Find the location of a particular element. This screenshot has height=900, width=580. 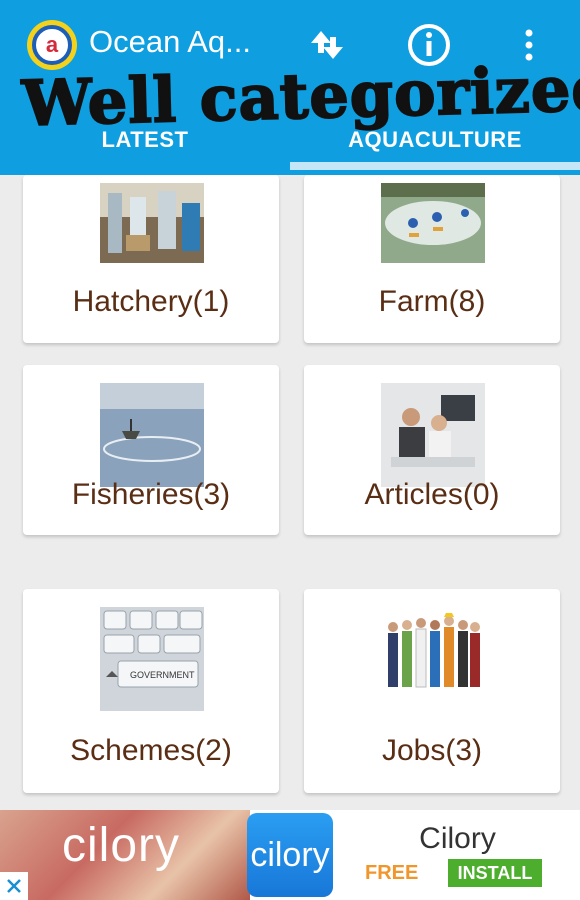

category-card-farm: Farm(8) is located at coordinates (432, 259).